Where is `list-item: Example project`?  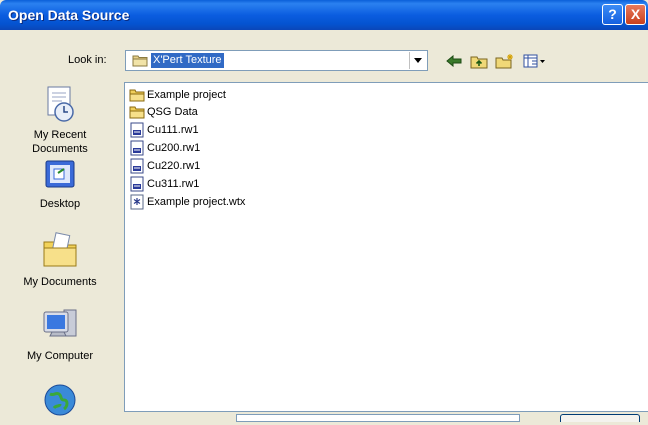 list-item: Example project is located at coordinates (177, 95).